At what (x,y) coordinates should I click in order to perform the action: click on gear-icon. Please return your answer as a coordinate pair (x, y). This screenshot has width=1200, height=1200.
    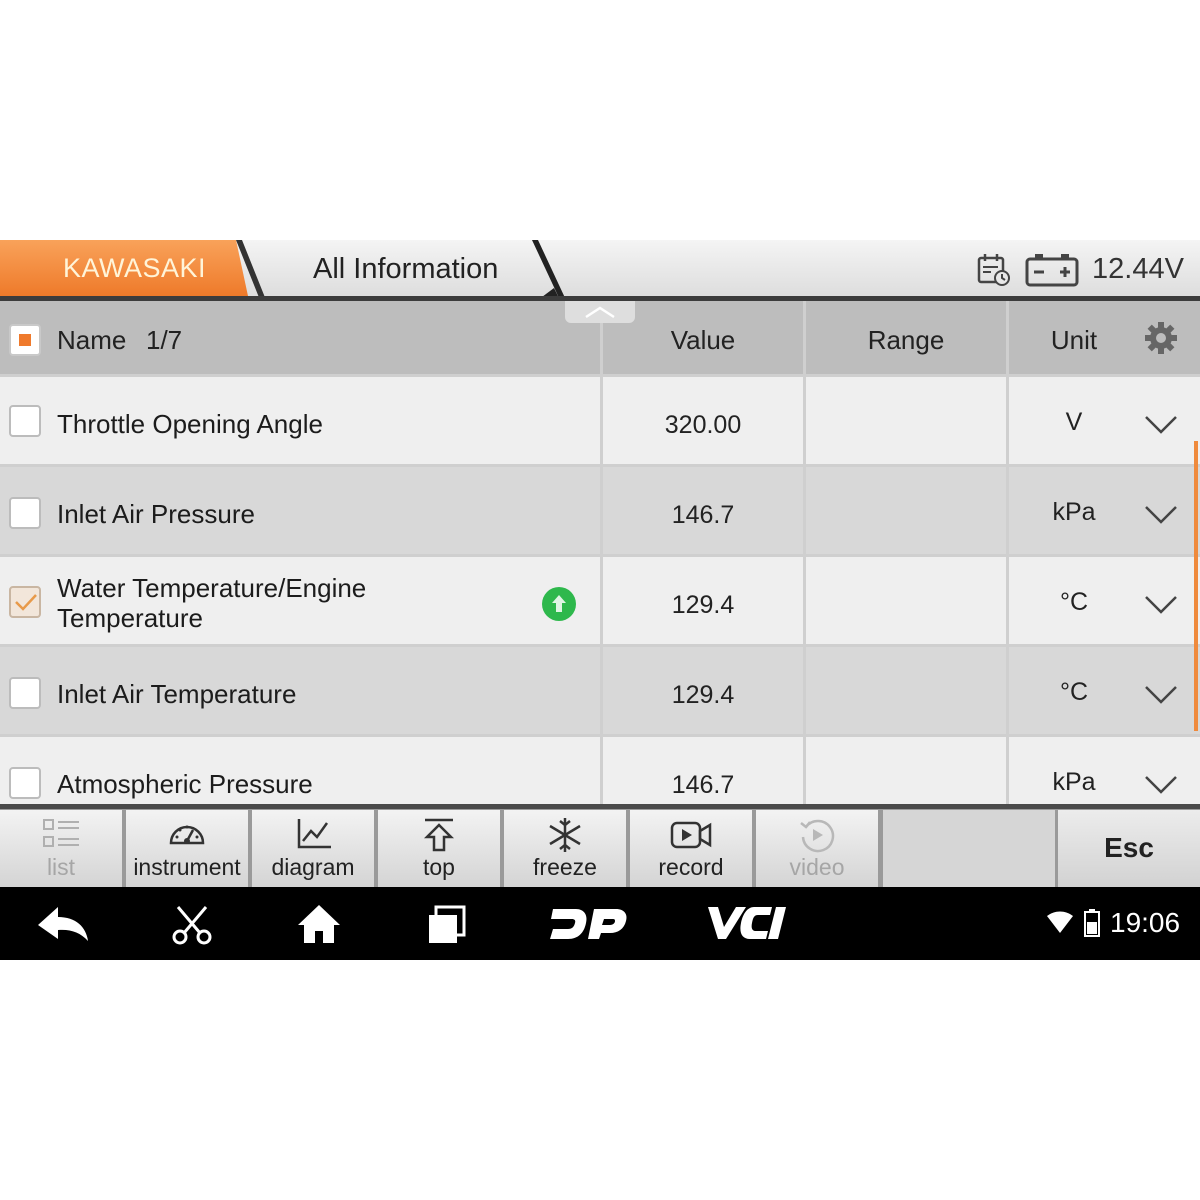
    Looking at the image, I should click on (1161, 338).